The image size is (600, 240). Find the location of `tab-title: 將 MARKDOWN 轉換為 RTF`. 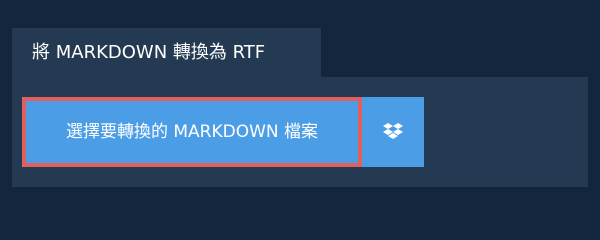

tab-title: 將 MARKDOWN 轉換為 RTF is located at coordinates (149, 52).